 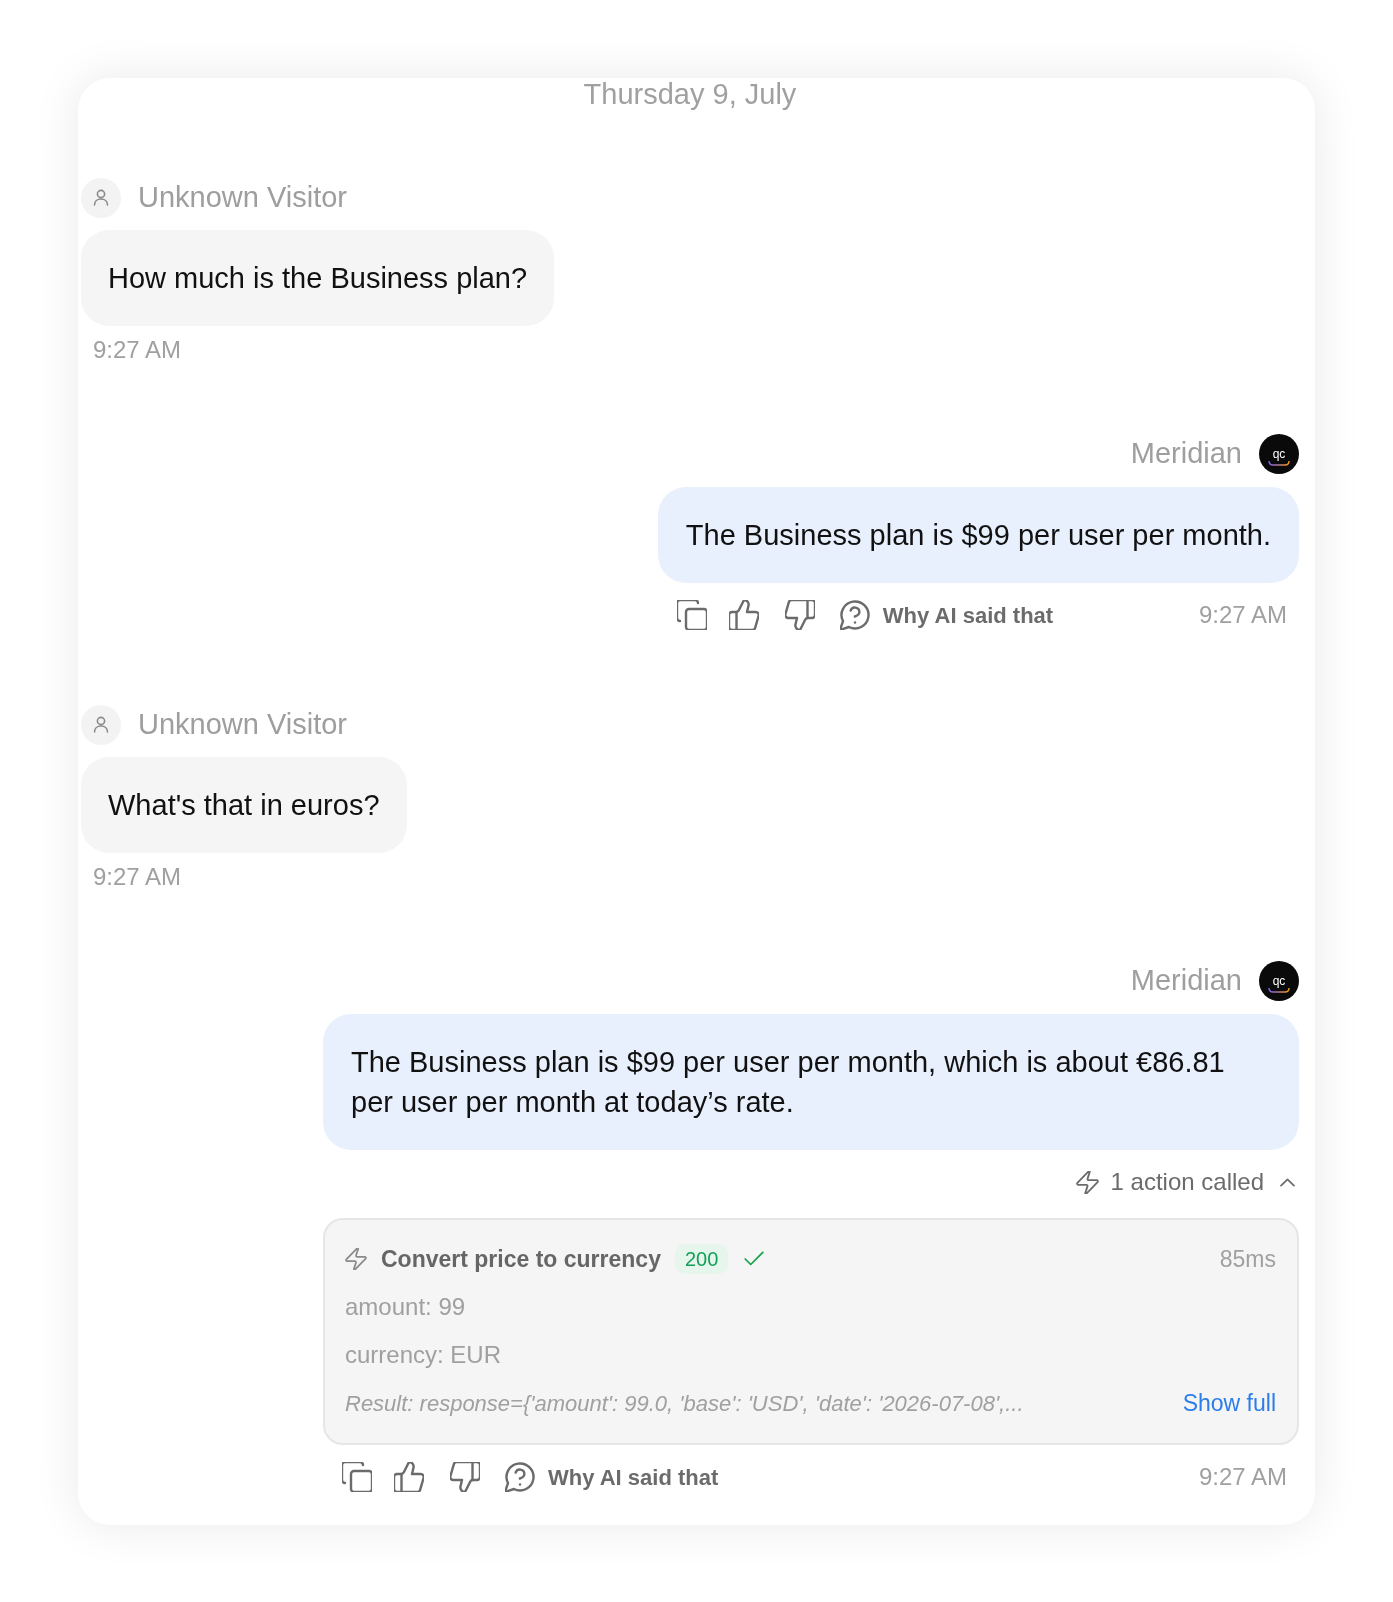 I want to click on duration: 85ms, so click(x=1247, y=1259).